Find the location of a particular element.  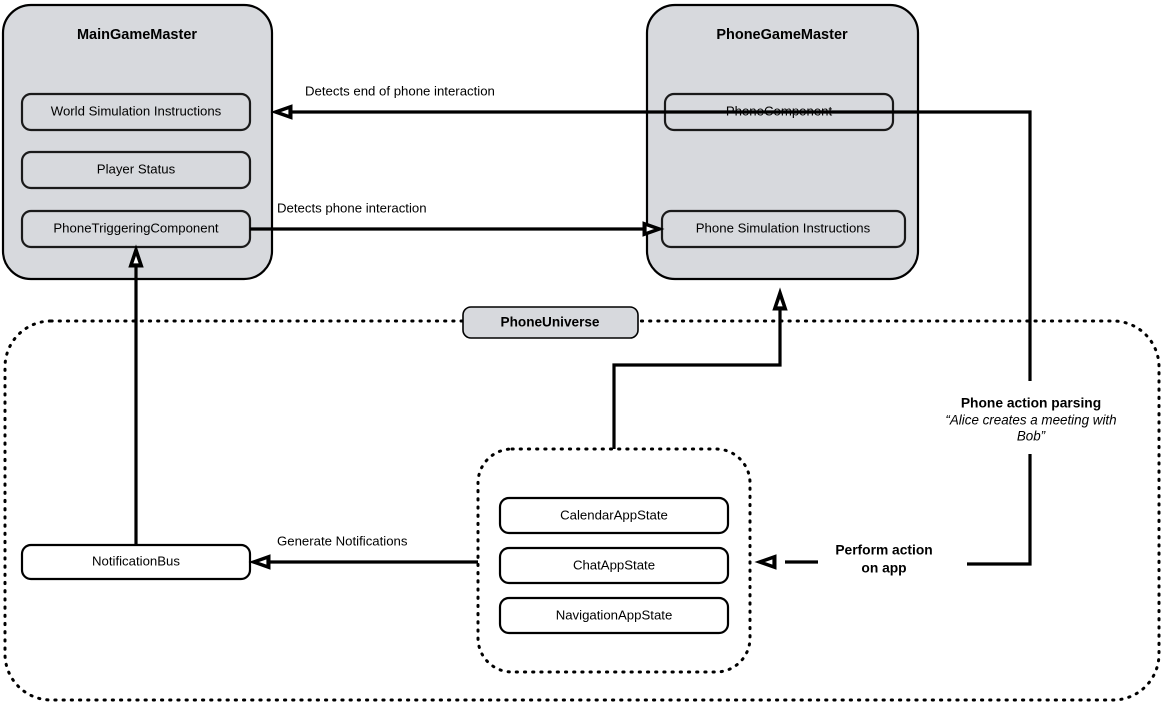

edge-detects-end-label: Detects end of phone interaction is located at coordinates (400, 90).